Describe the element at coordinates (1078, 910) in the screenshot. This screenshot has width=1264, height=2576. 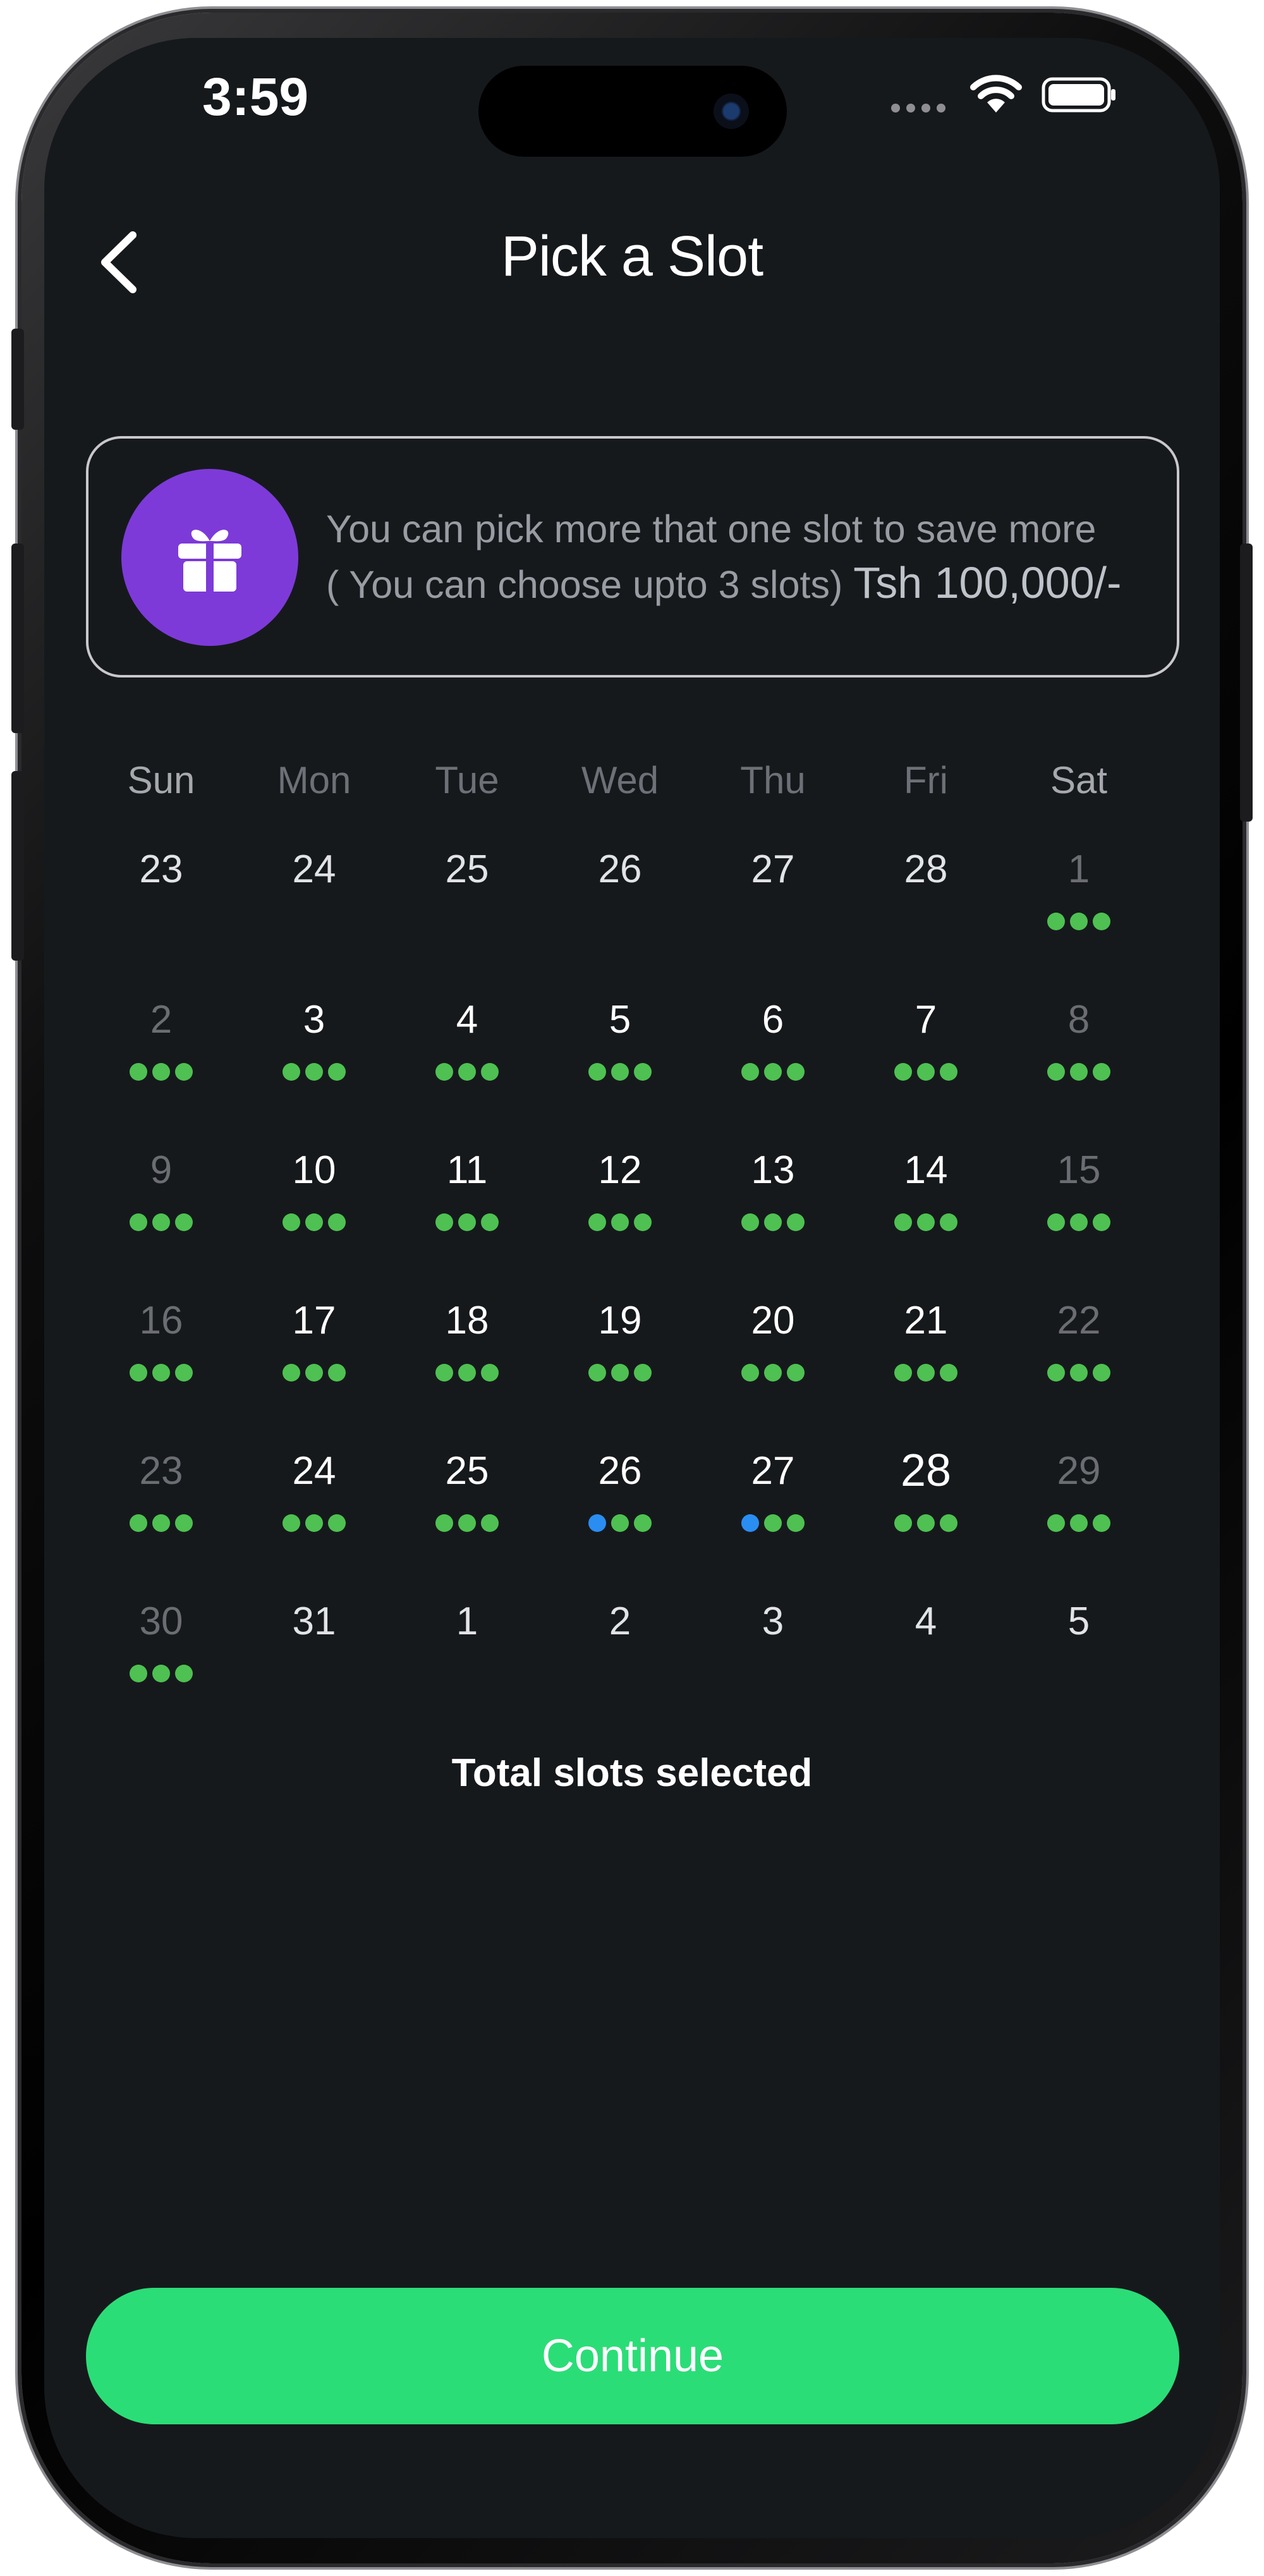
I see `calendar-day: 1` at that location.